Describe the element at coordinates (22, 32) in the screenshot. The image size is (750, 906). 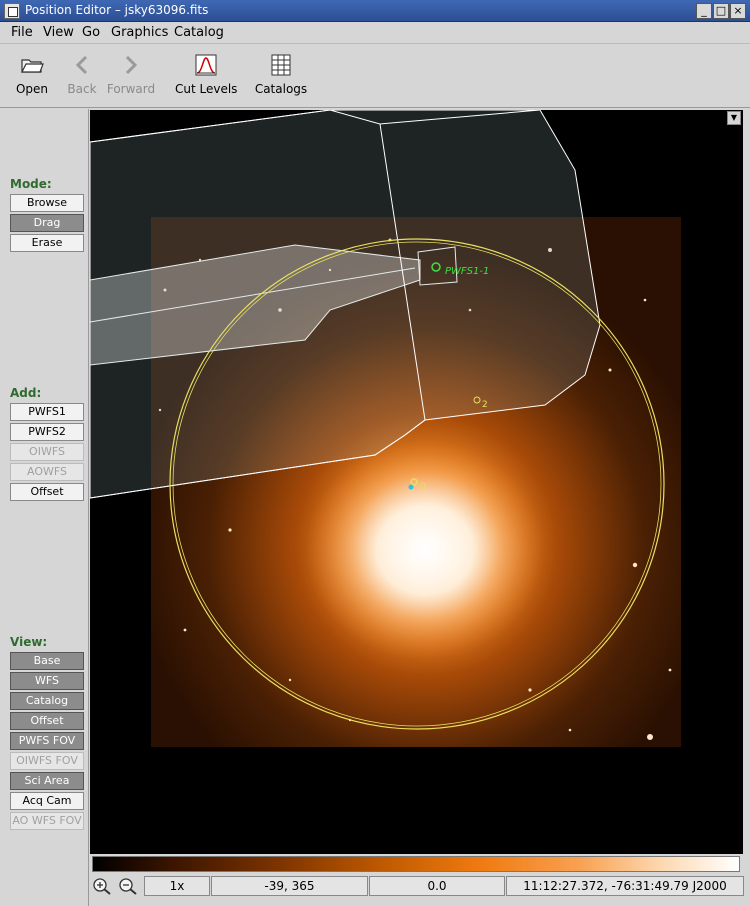
I see `menu-file: File` at that location.